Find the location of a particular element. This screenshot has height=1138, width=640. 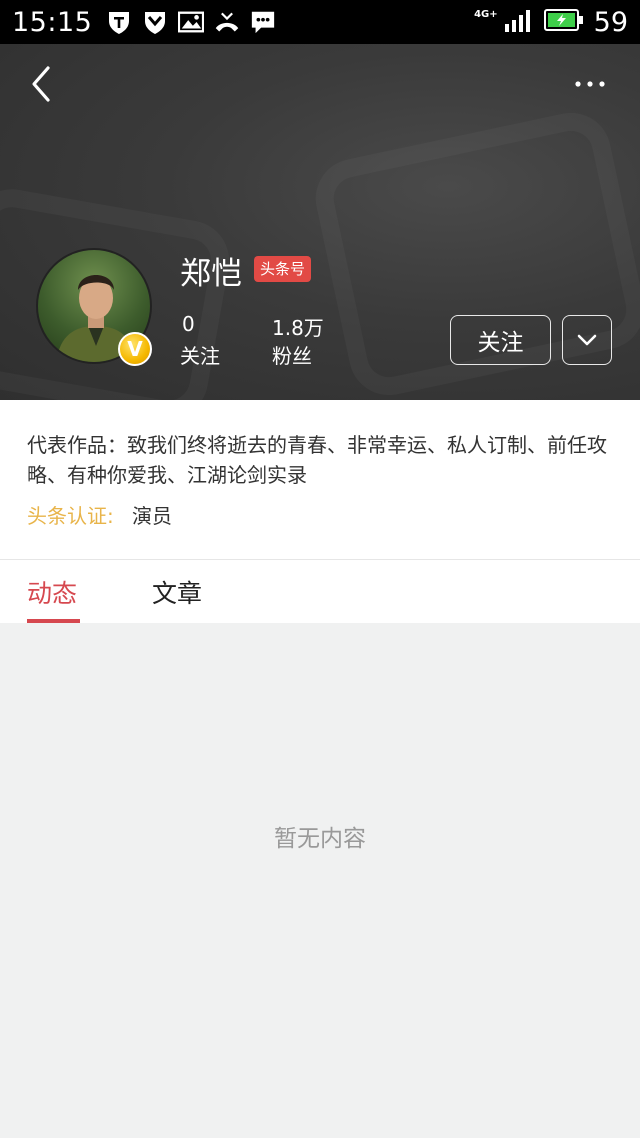

missed-call-icon is located at coordinates (227, 22).